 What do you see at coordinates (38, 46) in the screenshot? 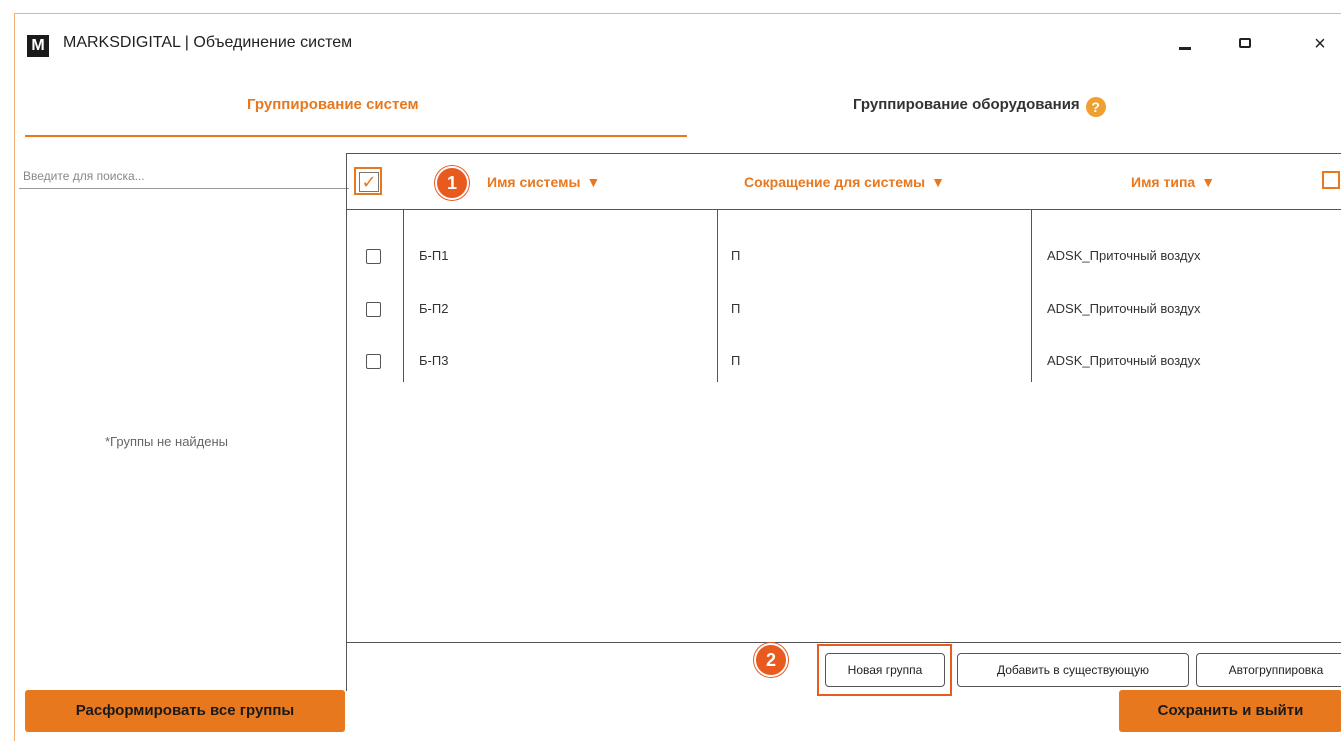
I see `logo-icon: M` at bounding box center [38, 46].